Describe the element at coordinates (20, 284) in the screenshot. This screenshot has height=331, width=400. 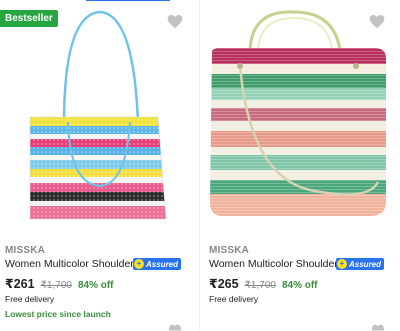
I see `selling-price: ₹261` at that location.